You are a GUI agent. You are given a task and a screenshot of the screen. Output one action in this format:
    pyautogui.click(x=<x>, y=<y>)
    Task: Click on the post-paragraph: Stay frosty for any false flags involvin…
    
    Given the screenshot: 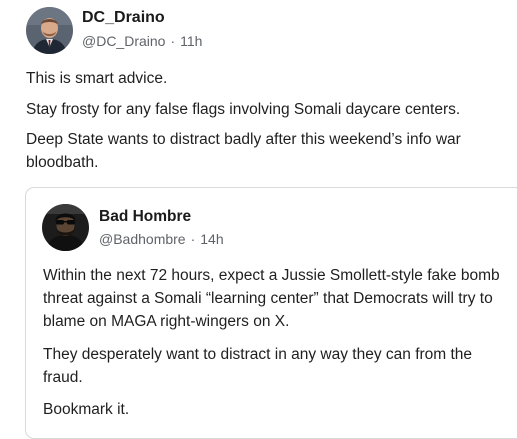 What is the action you would take?
    pyautogui.click(x=243, y=109)
    